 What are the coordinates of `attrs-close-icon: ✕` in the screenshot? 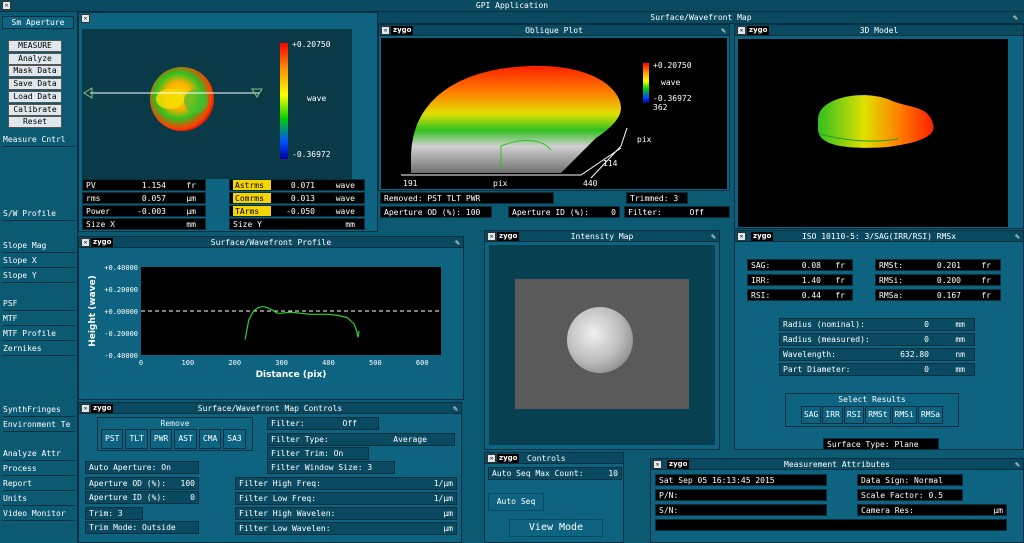 It's located at (657, 464).